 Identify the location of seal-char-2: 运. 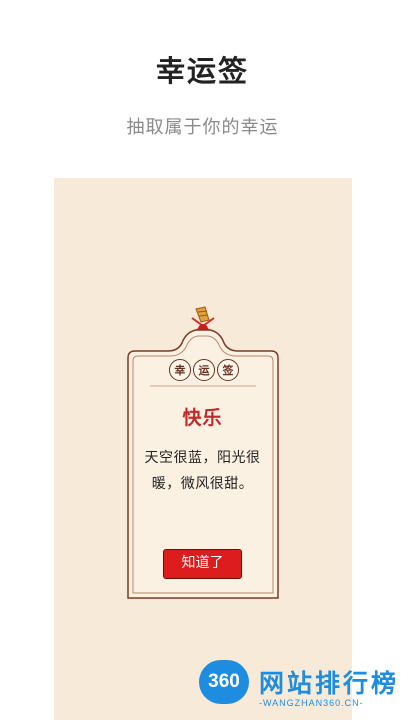
(204, 370).